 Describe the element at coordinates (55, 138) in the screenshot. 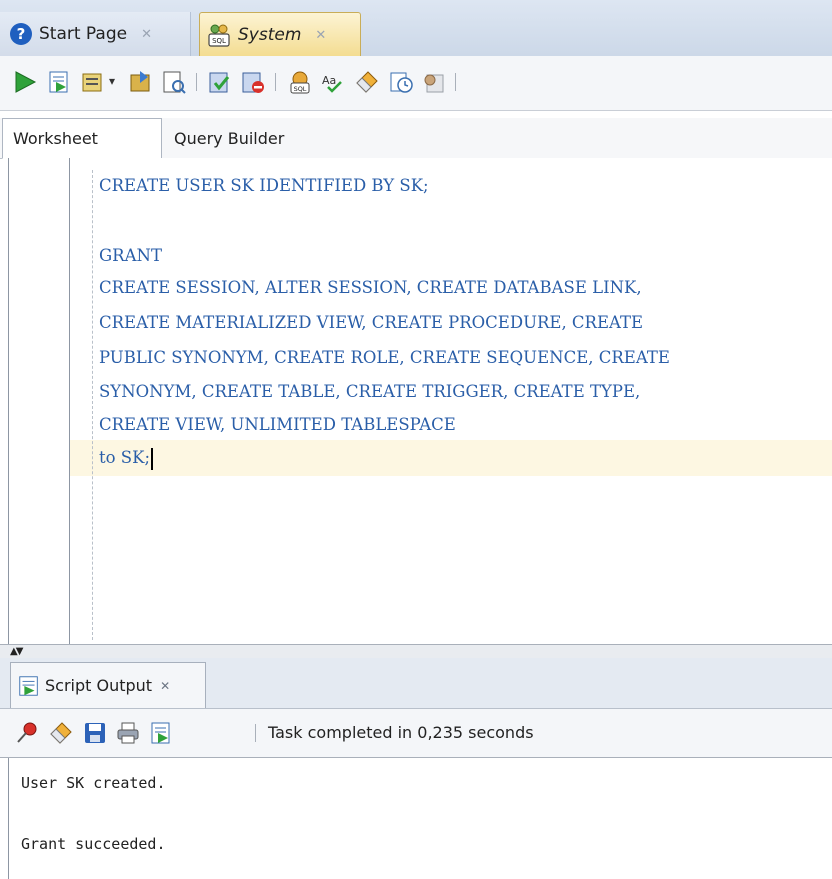

I see `tab-worksheet-label: Worksheet` at that location.